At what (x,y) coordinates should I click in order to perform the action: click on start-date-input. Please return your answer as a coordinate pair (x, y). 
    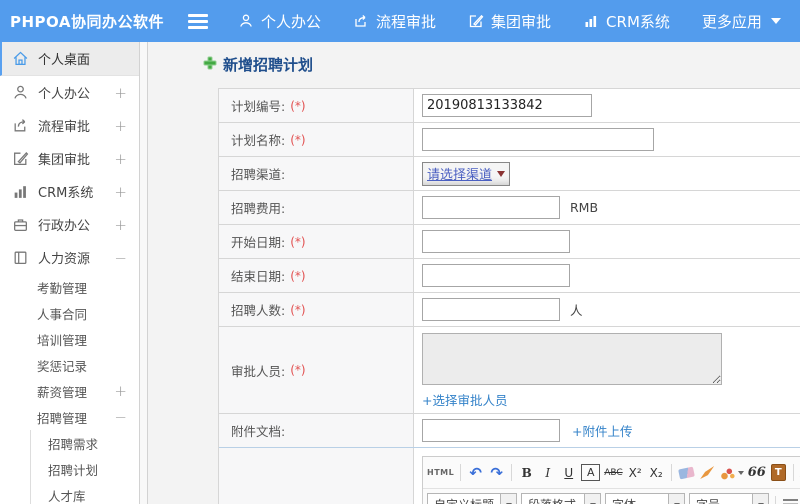
    Looking at the image, I should click on (496, 241).